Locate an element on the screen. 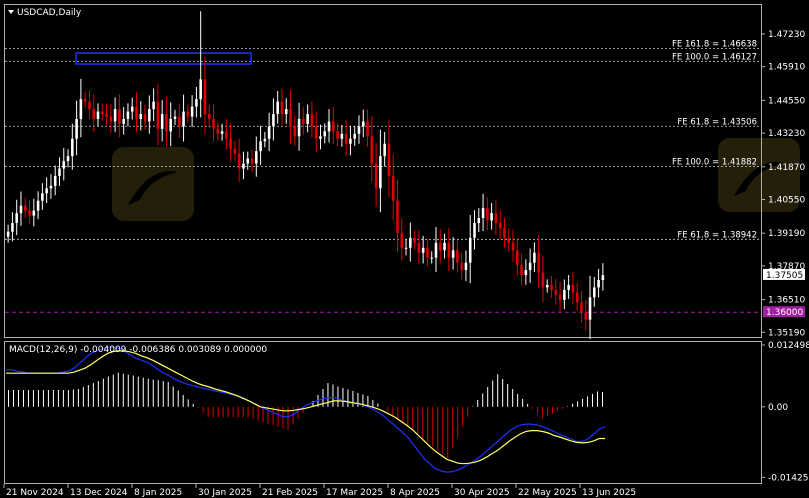 This screenshot has width=809, height=498. macd-tick-label: 0.00 is located at coordinates (778, 408).